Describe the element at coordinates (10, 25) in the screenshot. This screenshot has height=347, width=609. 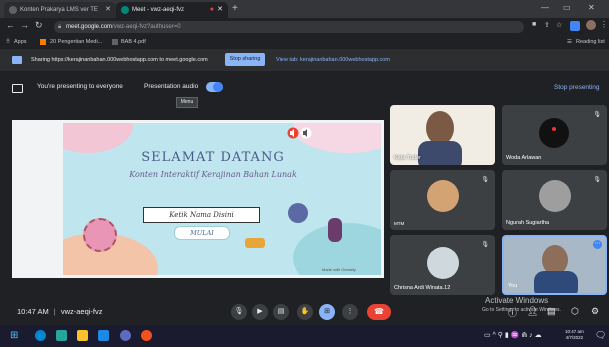
I see `back-icon: ←` at that location.